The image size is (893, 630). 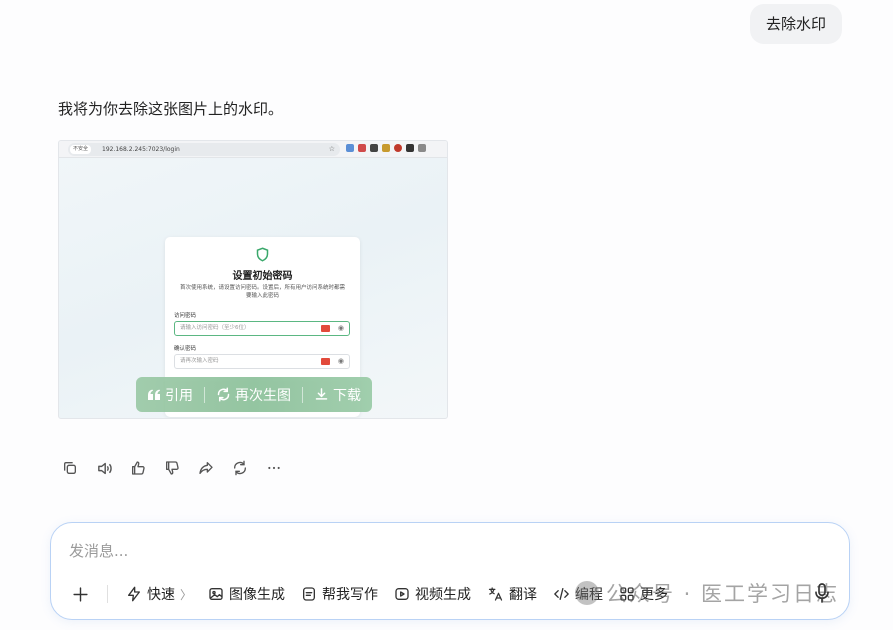 I want to click on play-icon, so click(x=402, y=594).